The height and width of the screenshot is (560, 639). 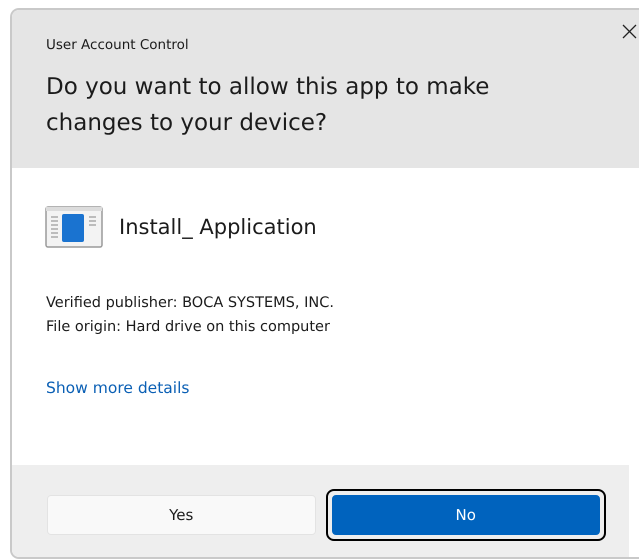 What do you see at coordinates (118, 388) in the screenshot?
I see `show-details-link: Show more details` at bounding box center [118, 388].